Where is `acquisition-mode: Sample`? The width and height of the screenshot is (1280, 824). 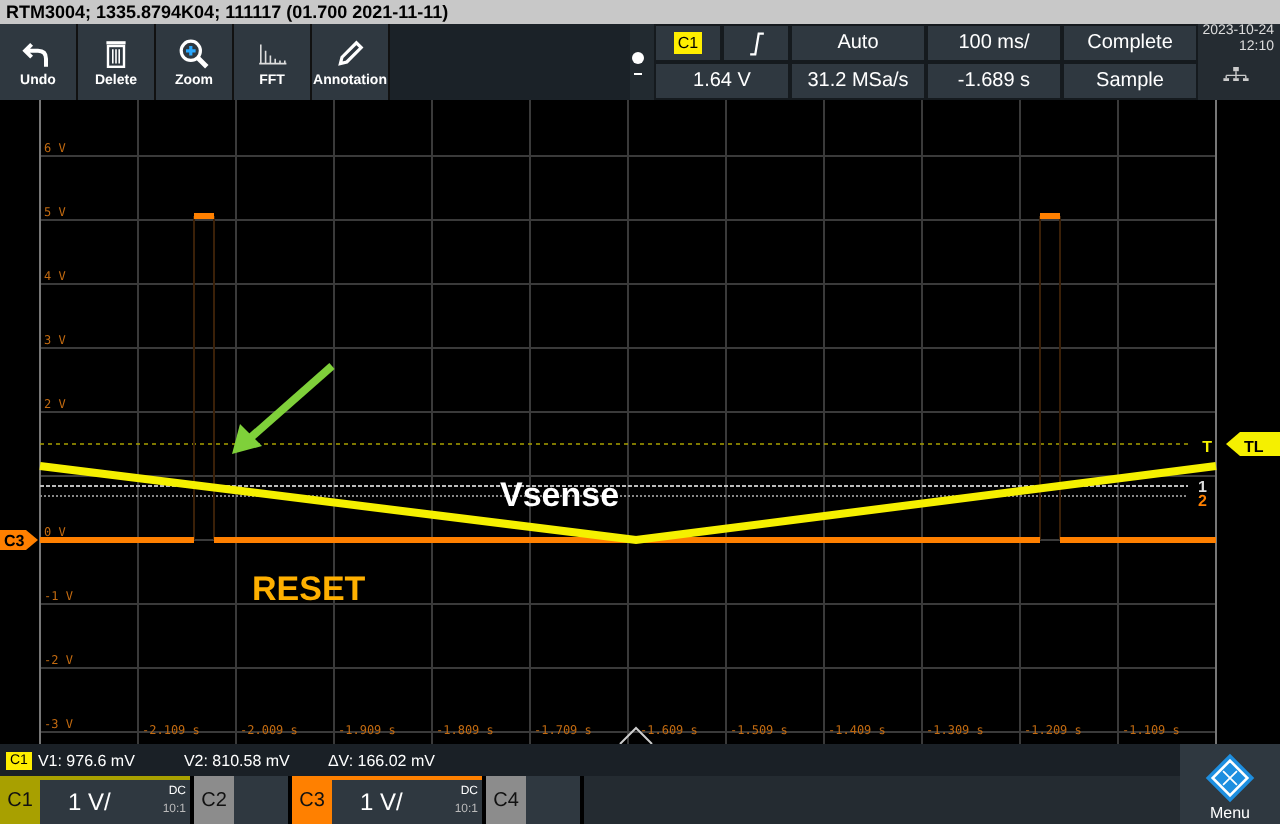
acquisition-mode: Sample is located at coordinates (1130, 81).